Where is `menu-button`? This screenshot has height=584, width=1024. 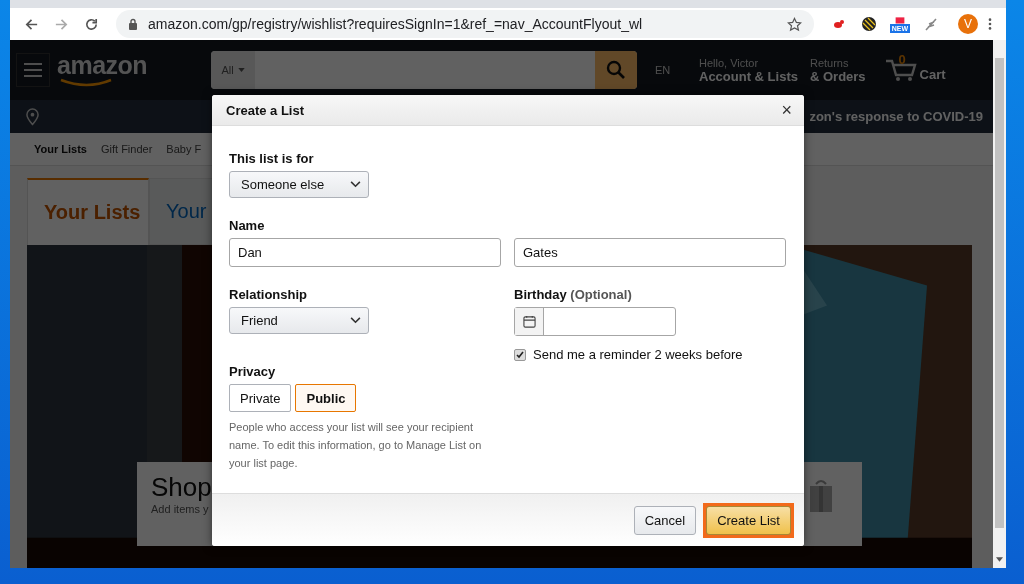
menu-button is located at coordinates (33, 70).